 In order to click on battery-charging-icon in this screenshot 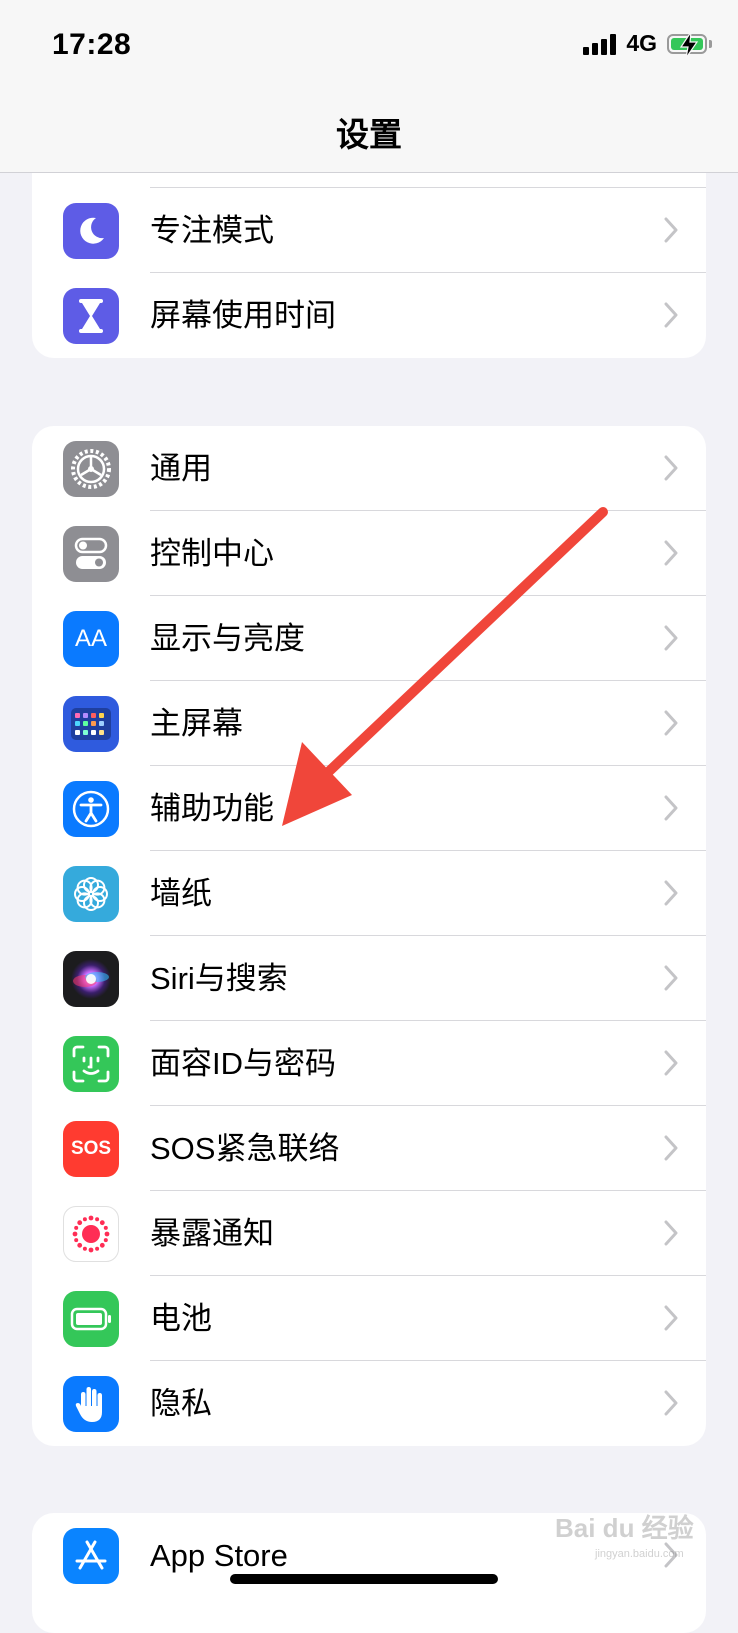, I will do `click(687, 44)`.